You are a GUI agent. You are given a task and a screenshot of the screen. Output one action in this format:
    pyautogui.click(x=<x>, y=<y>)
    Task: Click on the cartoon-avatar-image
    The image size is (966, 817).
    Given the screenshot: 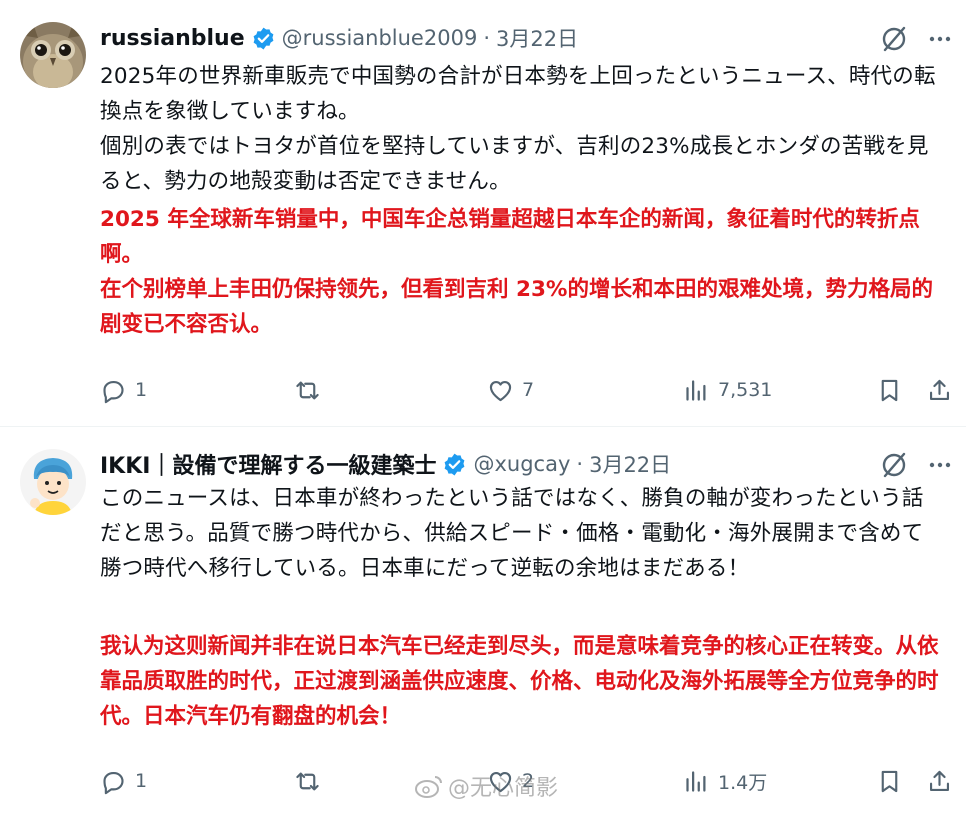 What is the action you would take?
    pyautogui.click(x=53, y=482)
    